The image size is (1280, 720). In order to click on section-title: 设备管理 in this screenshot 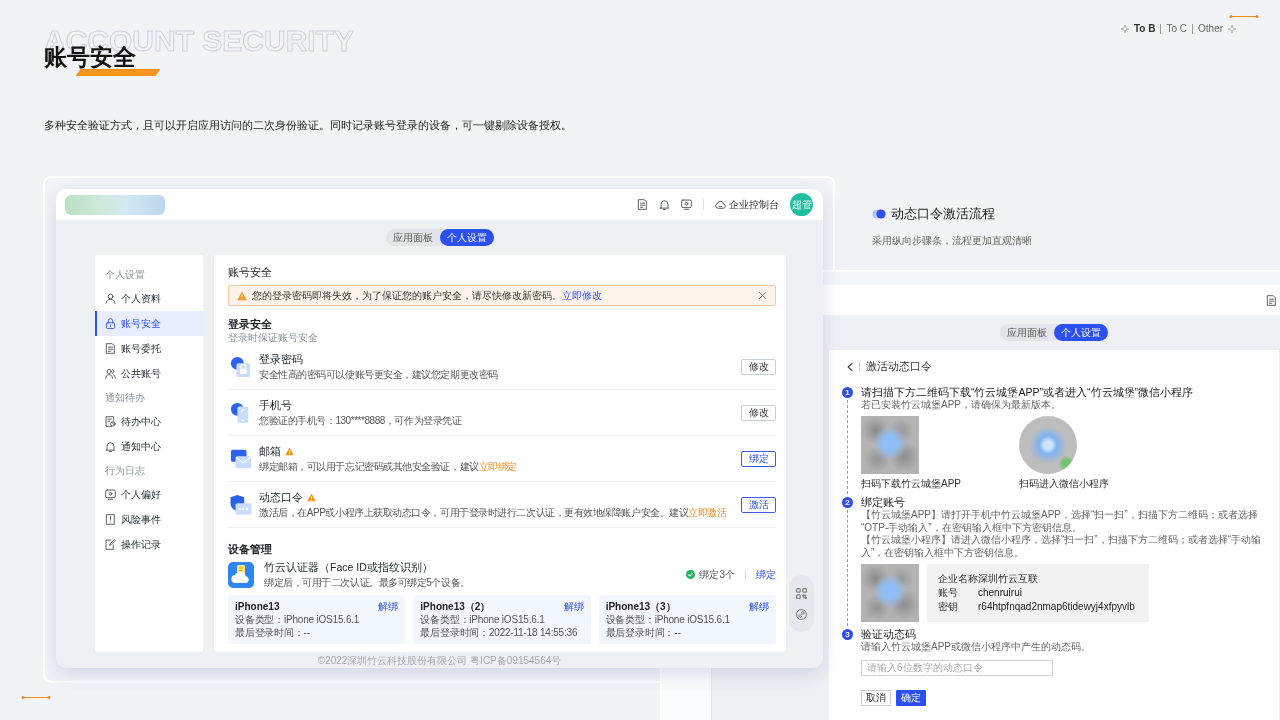, I will do `click(250, 549)`.